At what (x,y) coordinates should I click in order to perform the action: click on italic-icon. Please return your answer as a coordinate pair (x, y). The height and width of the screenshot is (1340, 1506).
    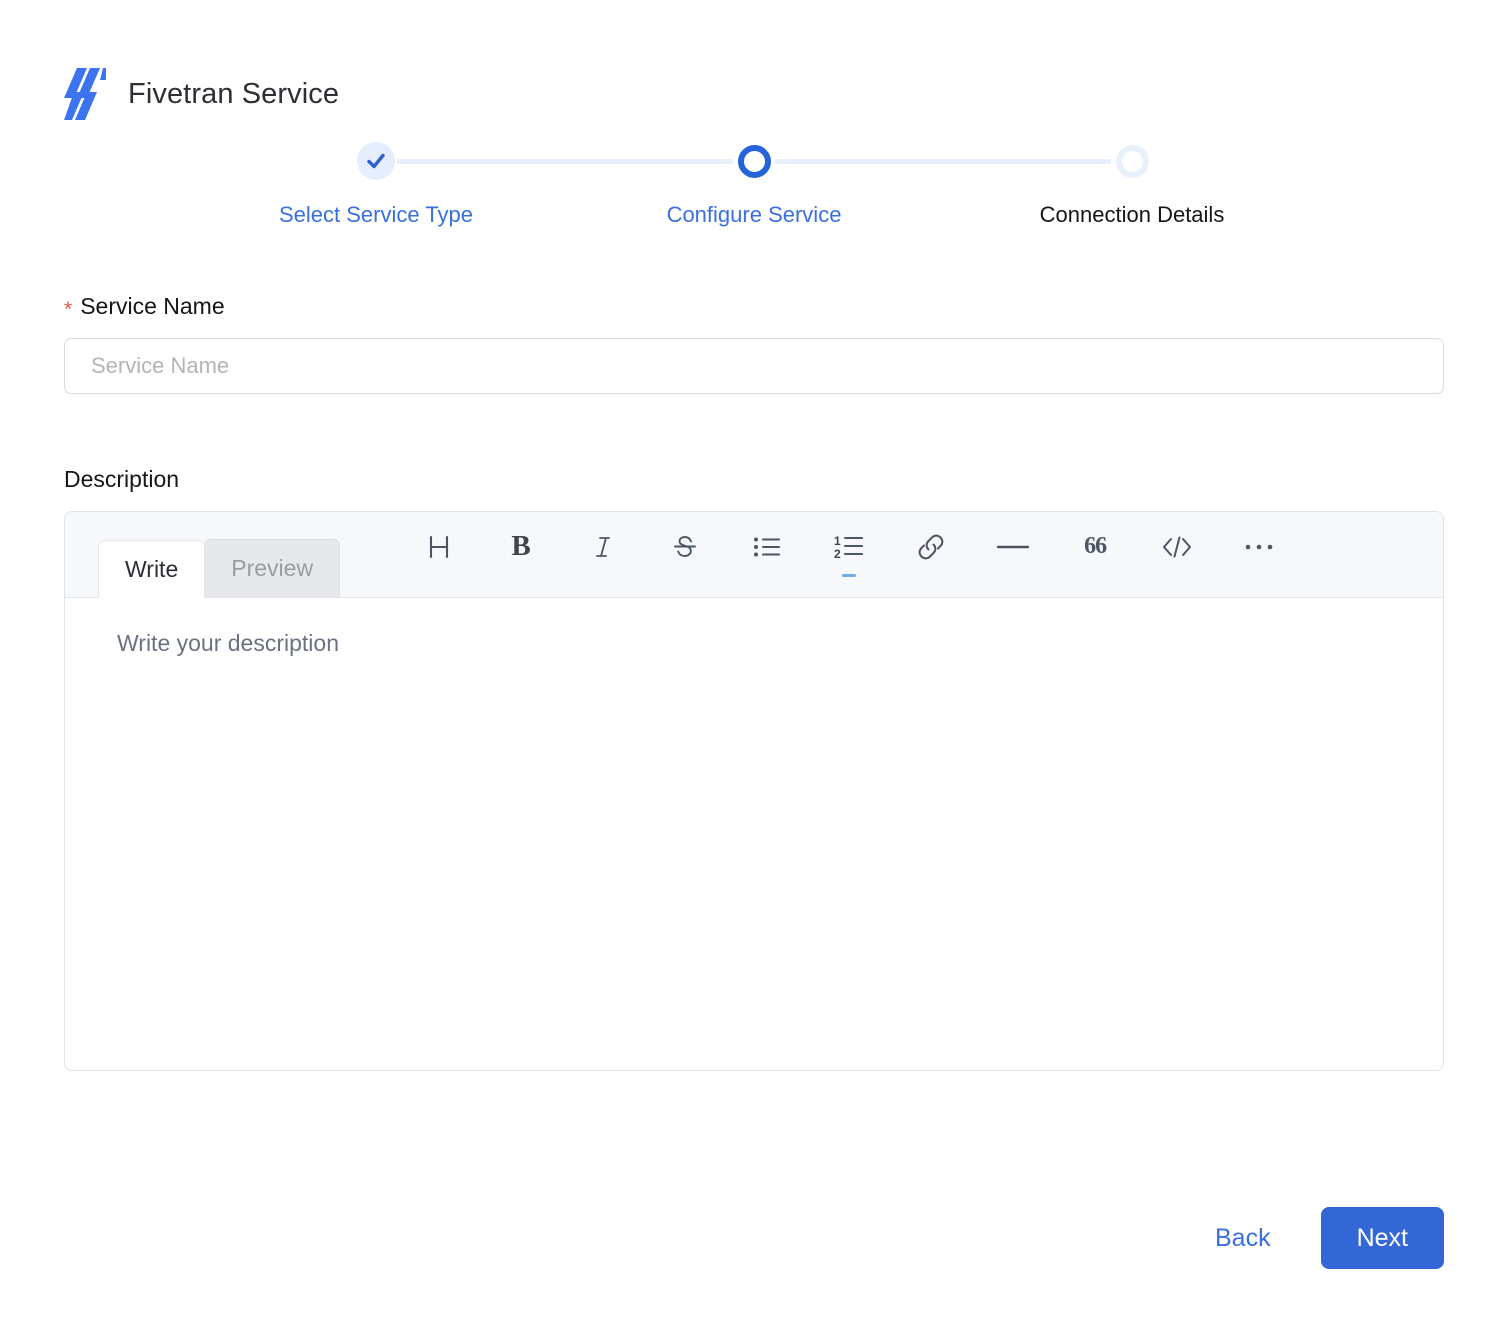
    Looking at the image, I should click on (603, 547).